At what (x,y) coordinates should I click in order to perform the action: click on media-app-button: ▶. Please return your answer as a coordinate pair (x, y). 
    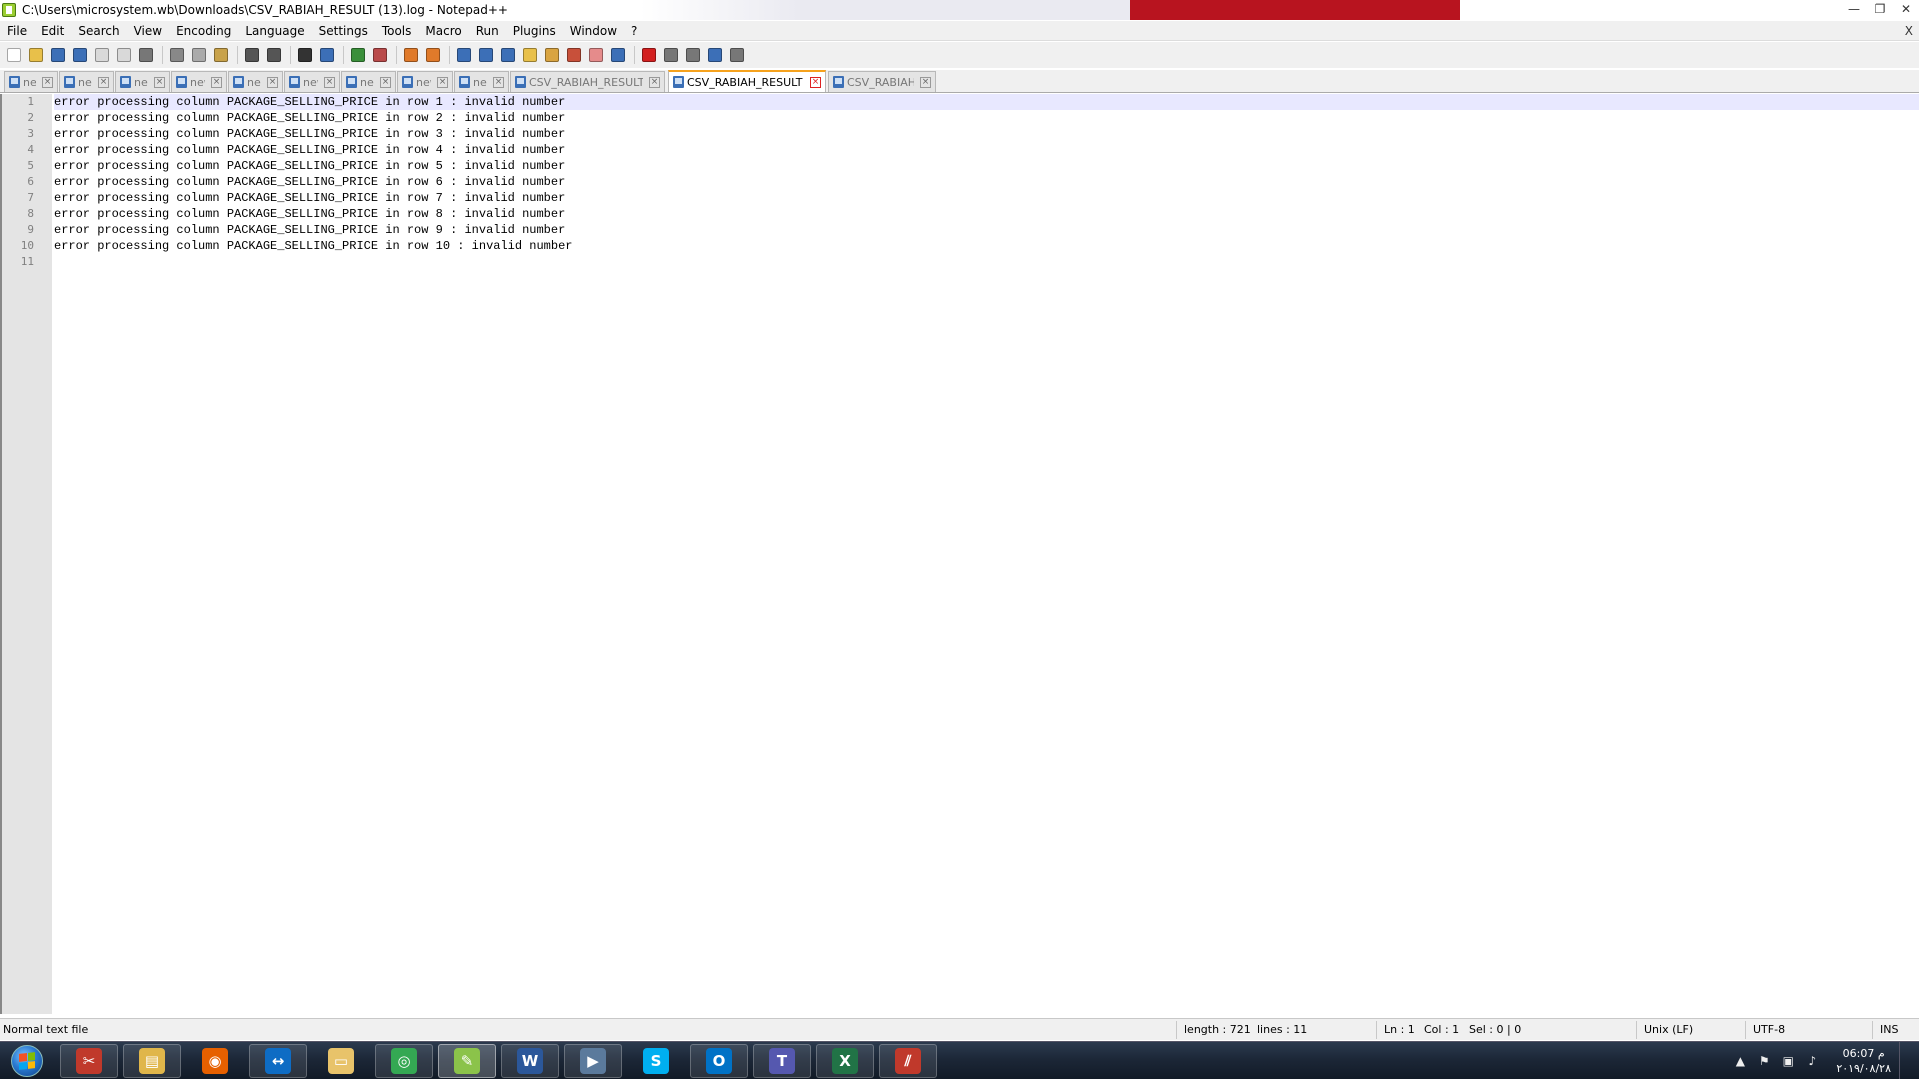
    Looking at the image, I should click on (593, 1061).